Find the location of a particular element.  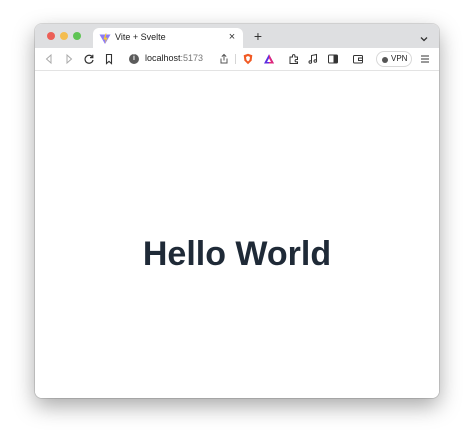

toolbar-divider is located at coordinates (235, 59).